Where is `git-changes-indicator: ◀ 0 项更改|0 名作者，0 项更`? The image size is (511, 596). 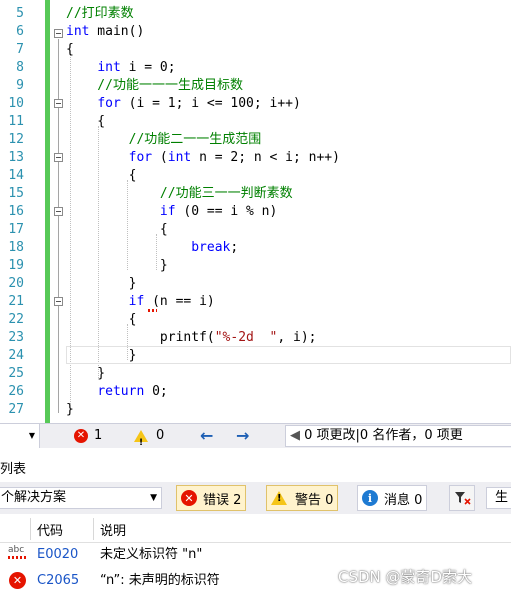
git-changes-indicator: ◀ 0 项更改|0 名作者，0 项更 is located at coordinates (398, 436).